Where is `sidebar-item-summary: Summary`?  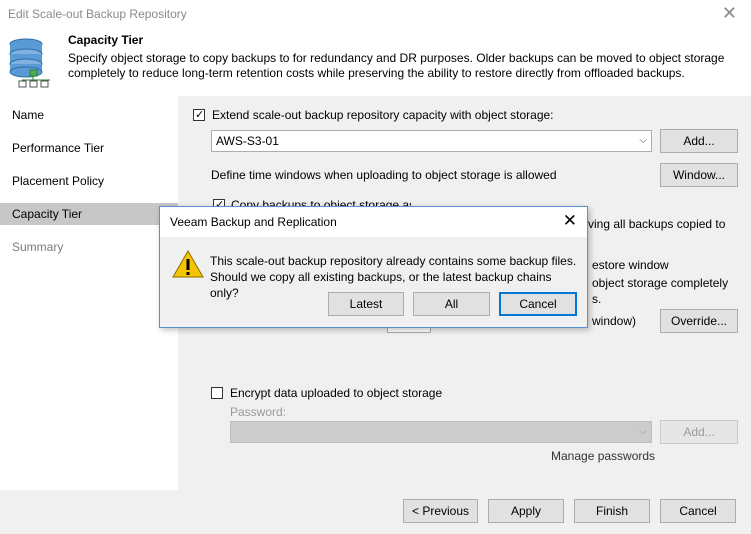 sidebar-item-summary: Summary is located at coordinates (38, 247).